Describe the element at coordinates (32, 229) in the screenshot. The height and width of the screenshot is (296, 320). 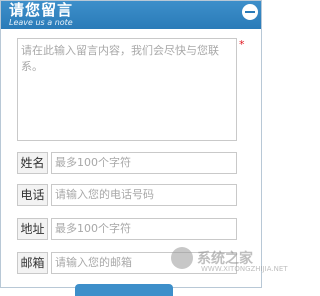
I see `address-label: 地址` at that location.